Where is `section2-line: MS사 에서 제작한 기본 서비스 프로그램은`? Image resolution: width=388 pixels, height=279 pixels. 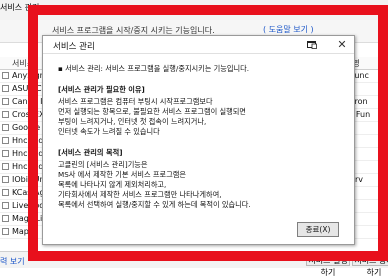 section2-line: MS사 에서 제작한 기본 서비스 프로그램은 is located at coordinates (122, 174).